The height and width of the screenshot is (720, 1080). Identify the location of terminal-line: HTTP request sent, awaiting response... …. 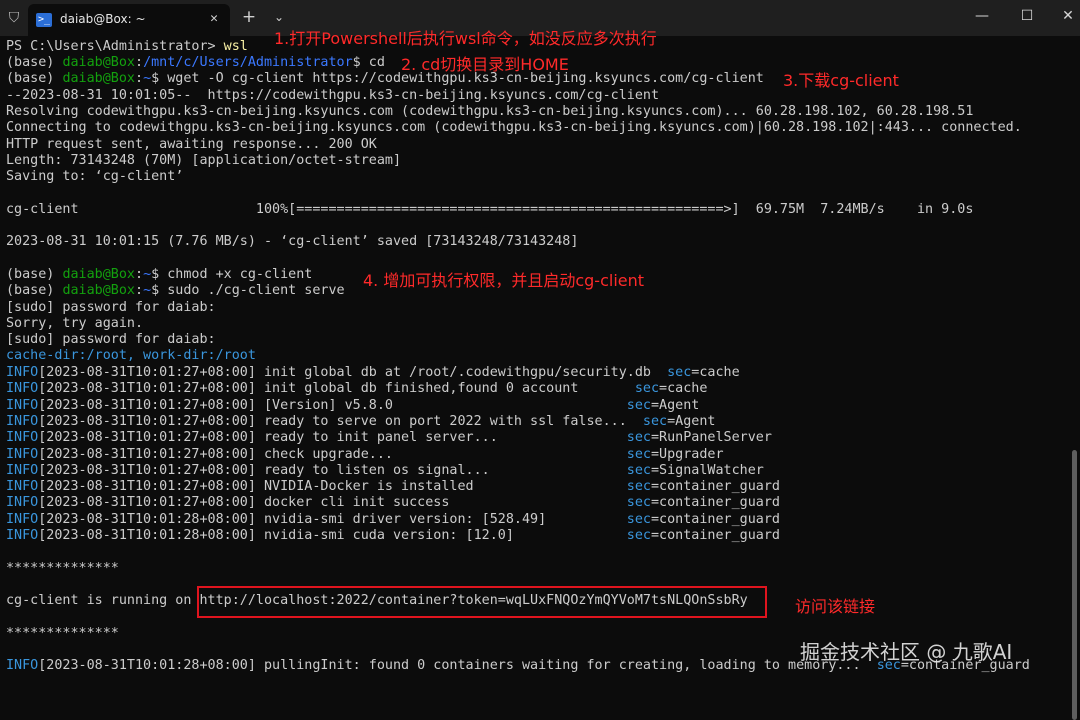
(191, 144).